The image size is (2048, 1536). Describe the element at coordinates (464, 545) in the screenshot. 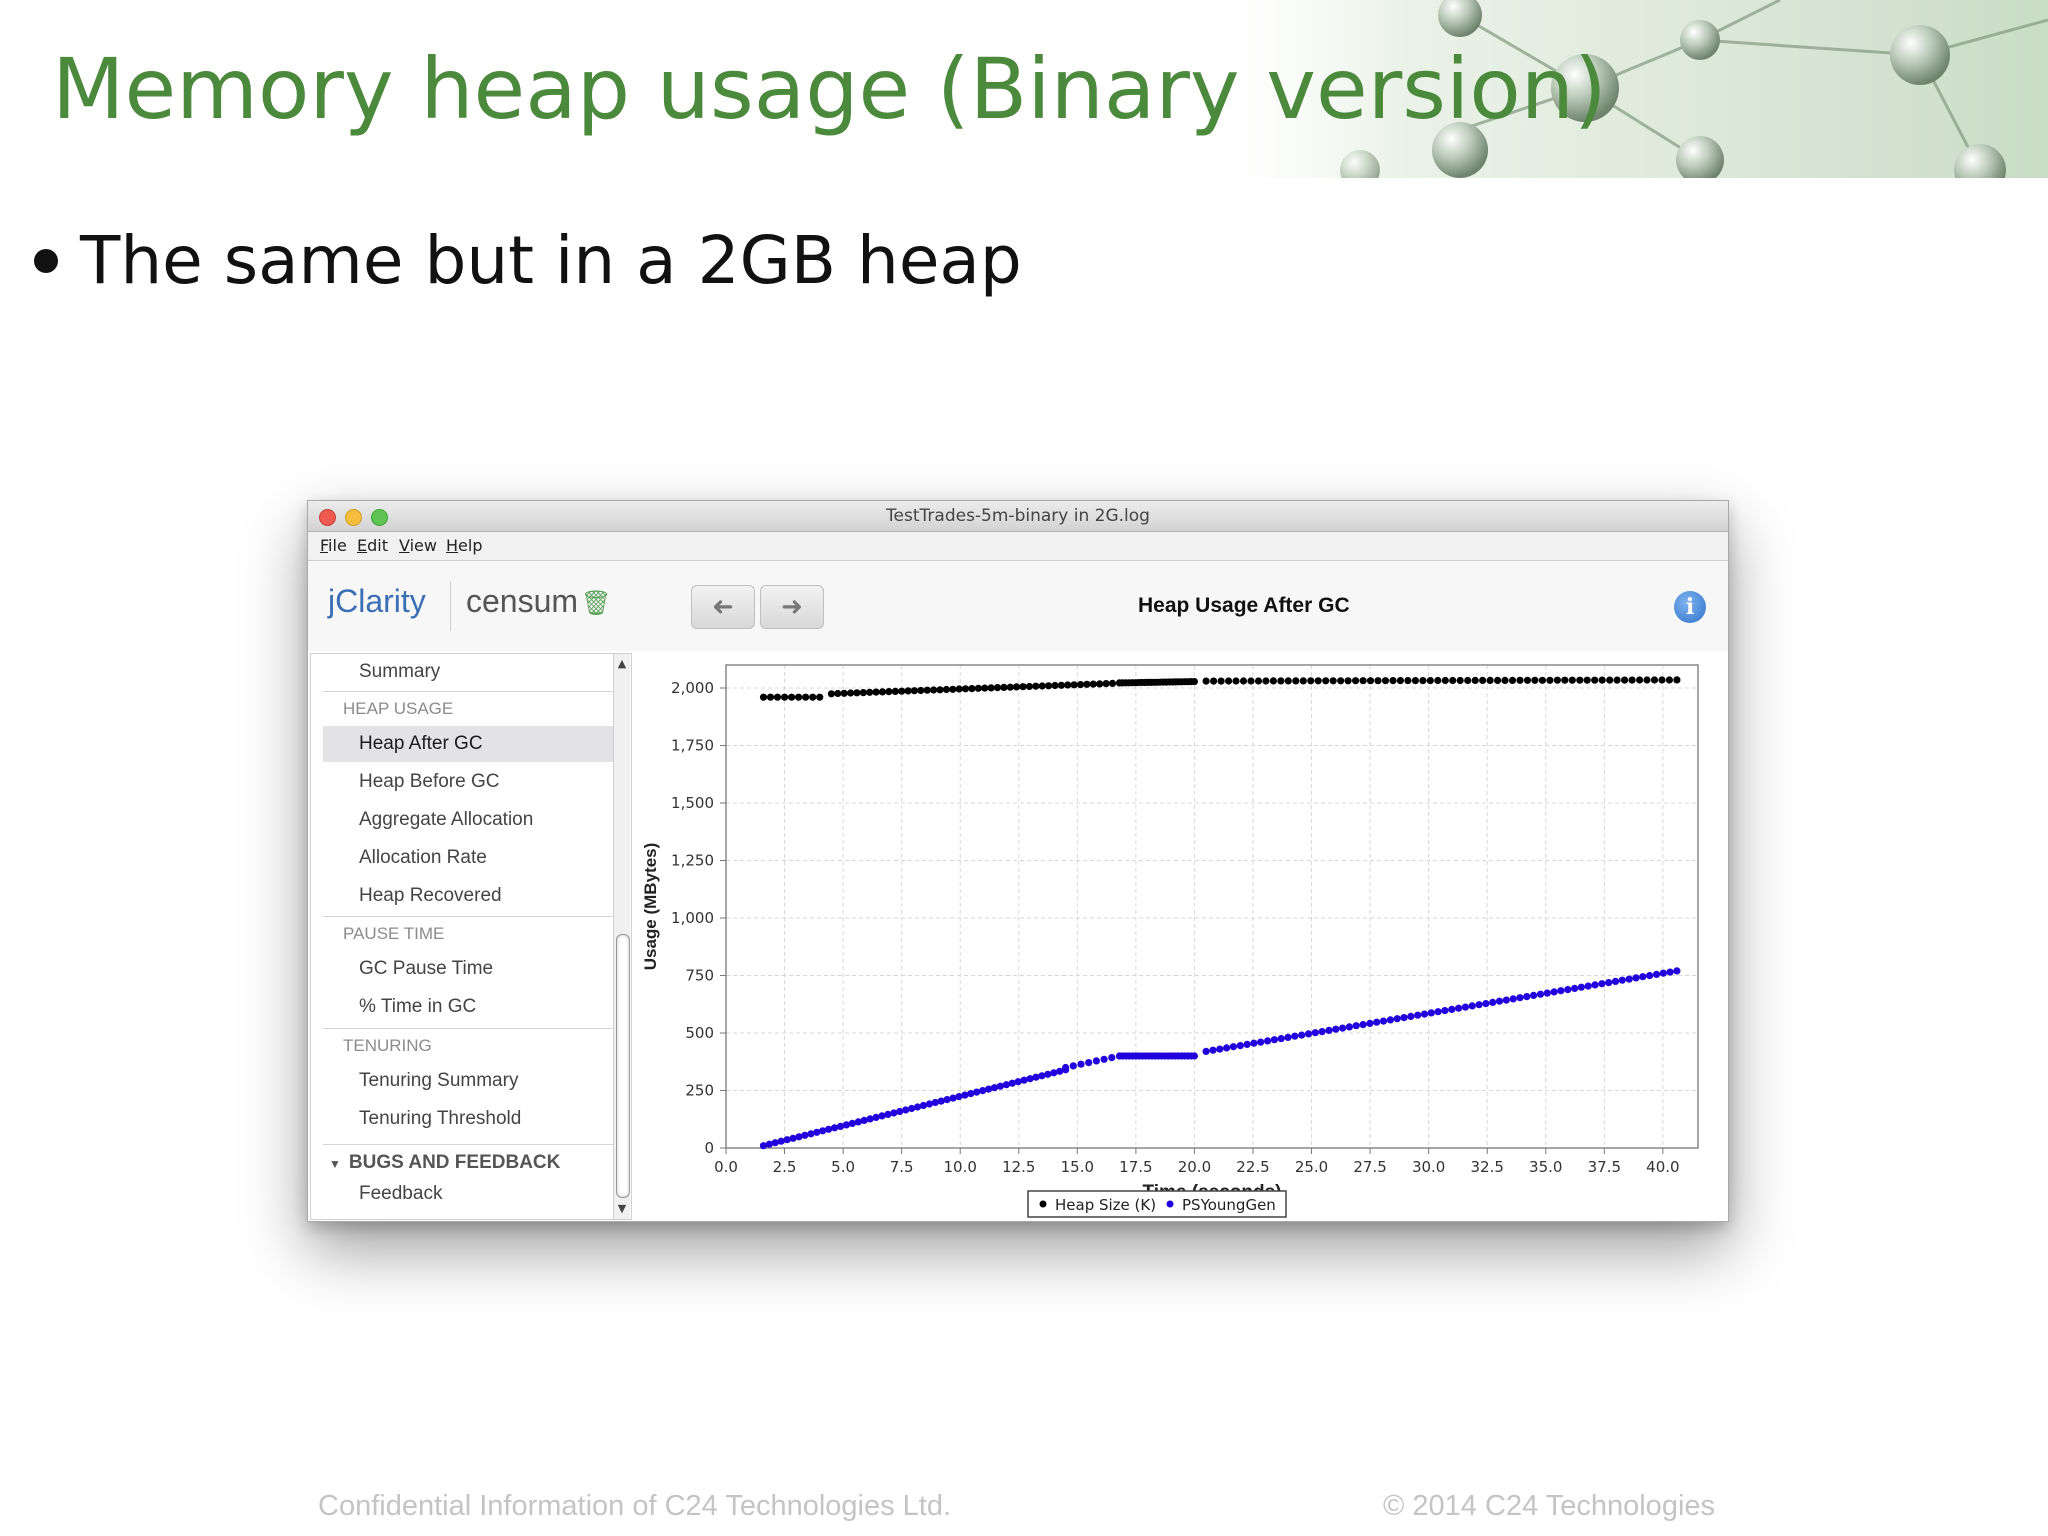

I see `menu-help: Help` at that location.